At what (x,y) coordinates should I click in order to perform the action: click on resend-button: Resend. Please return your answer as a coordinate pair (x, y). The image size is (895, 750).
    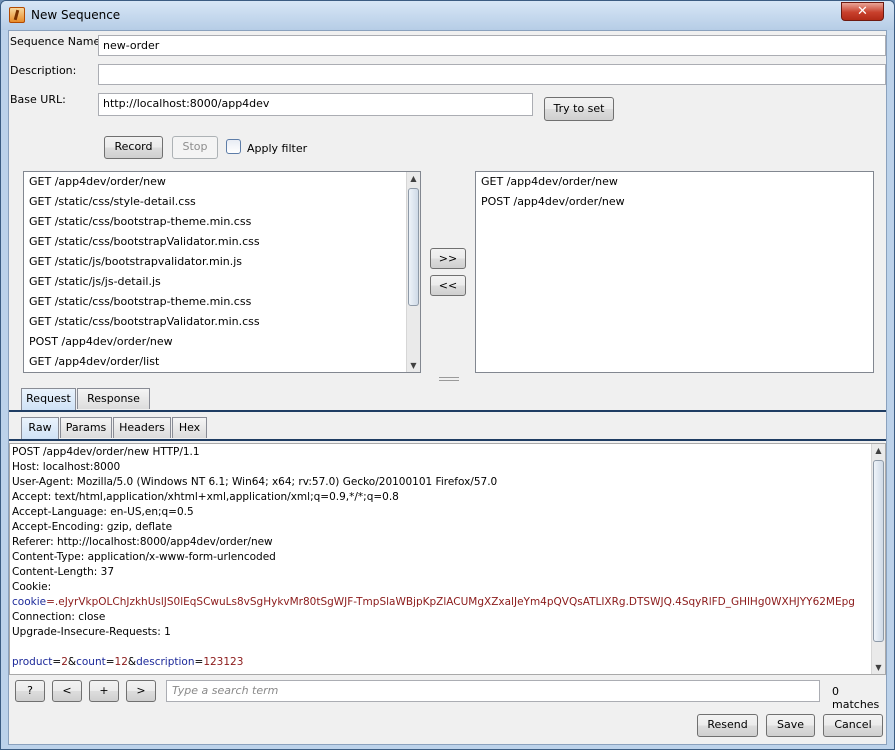
    Looking at the image, I should click on (727, 725).